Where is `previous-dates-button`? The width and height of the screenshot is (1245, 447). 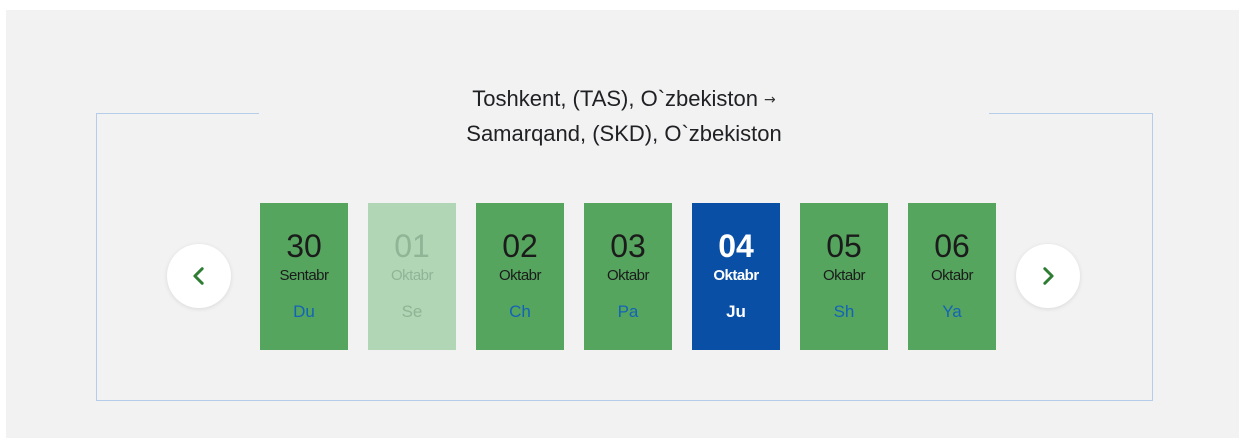
previous-dates-button is located at coordinates (199, 276).